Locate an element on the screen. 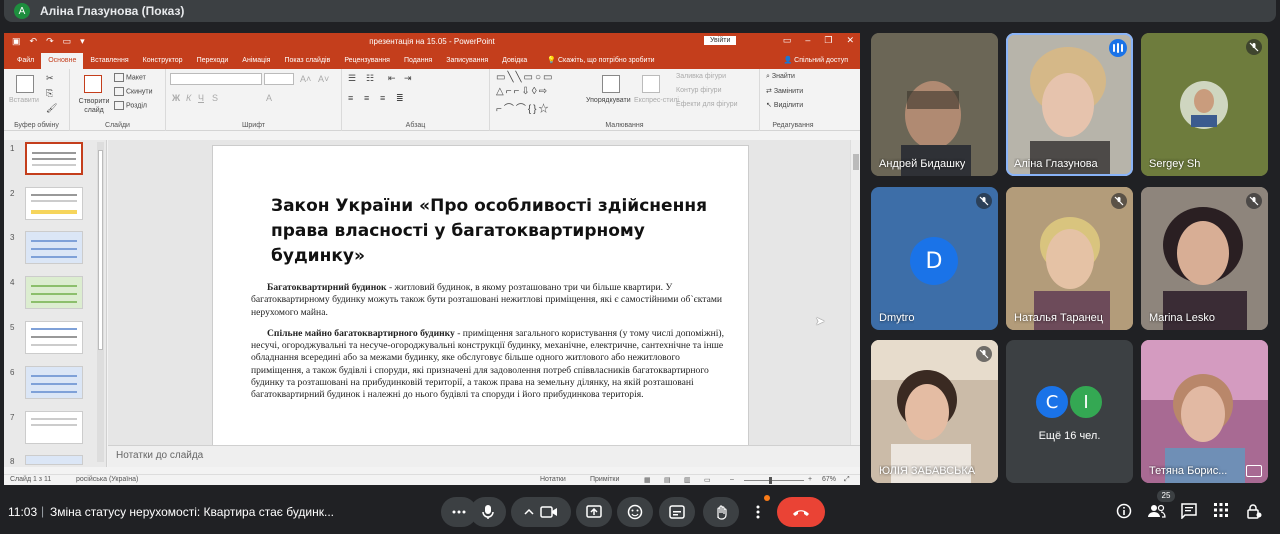  fit-slide-icon: ⤢ is located at coordinates (847, 480).